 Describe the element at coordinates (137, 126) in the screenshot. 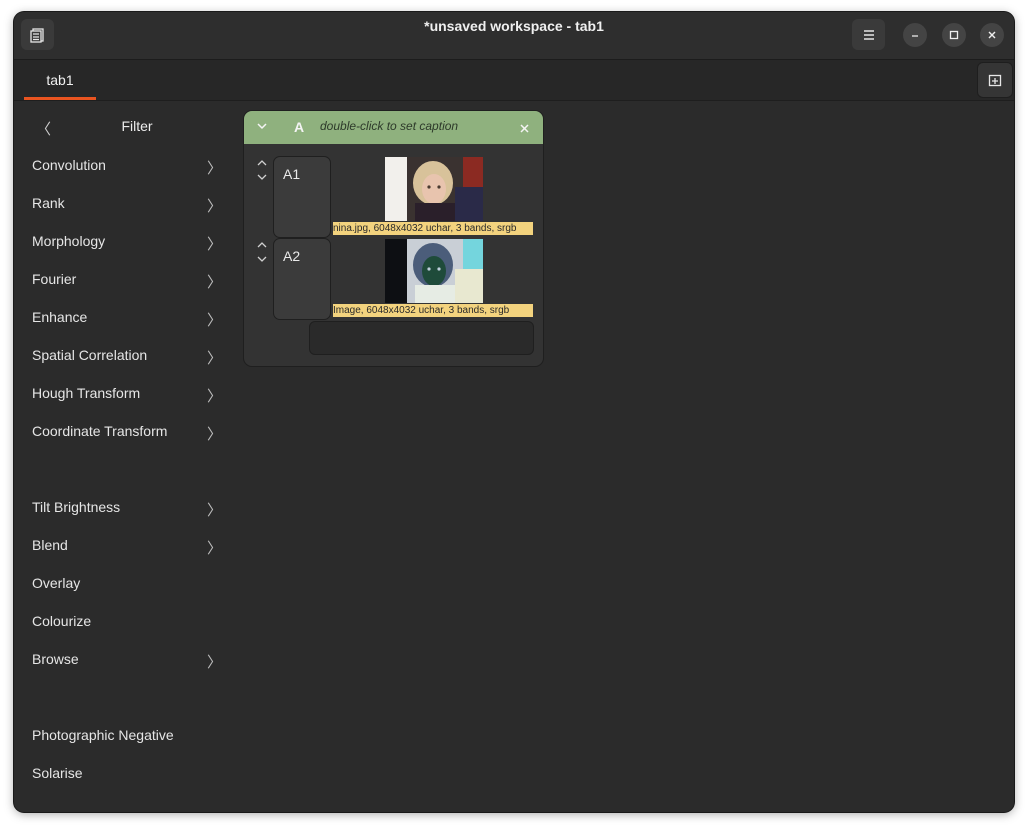

I see `menu-title: Filter` at that location.